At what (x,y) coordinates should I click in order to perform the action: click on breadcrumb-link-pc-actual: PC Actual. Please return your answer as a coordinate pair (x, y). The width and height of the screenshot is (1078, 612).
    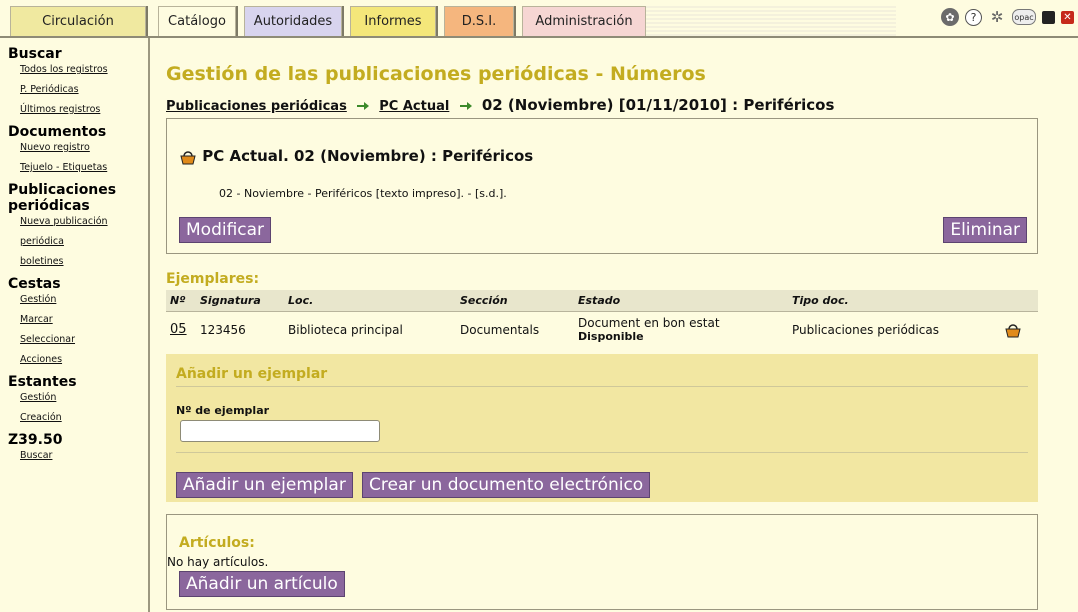
    Looking at the image, I should click on (414, 106).